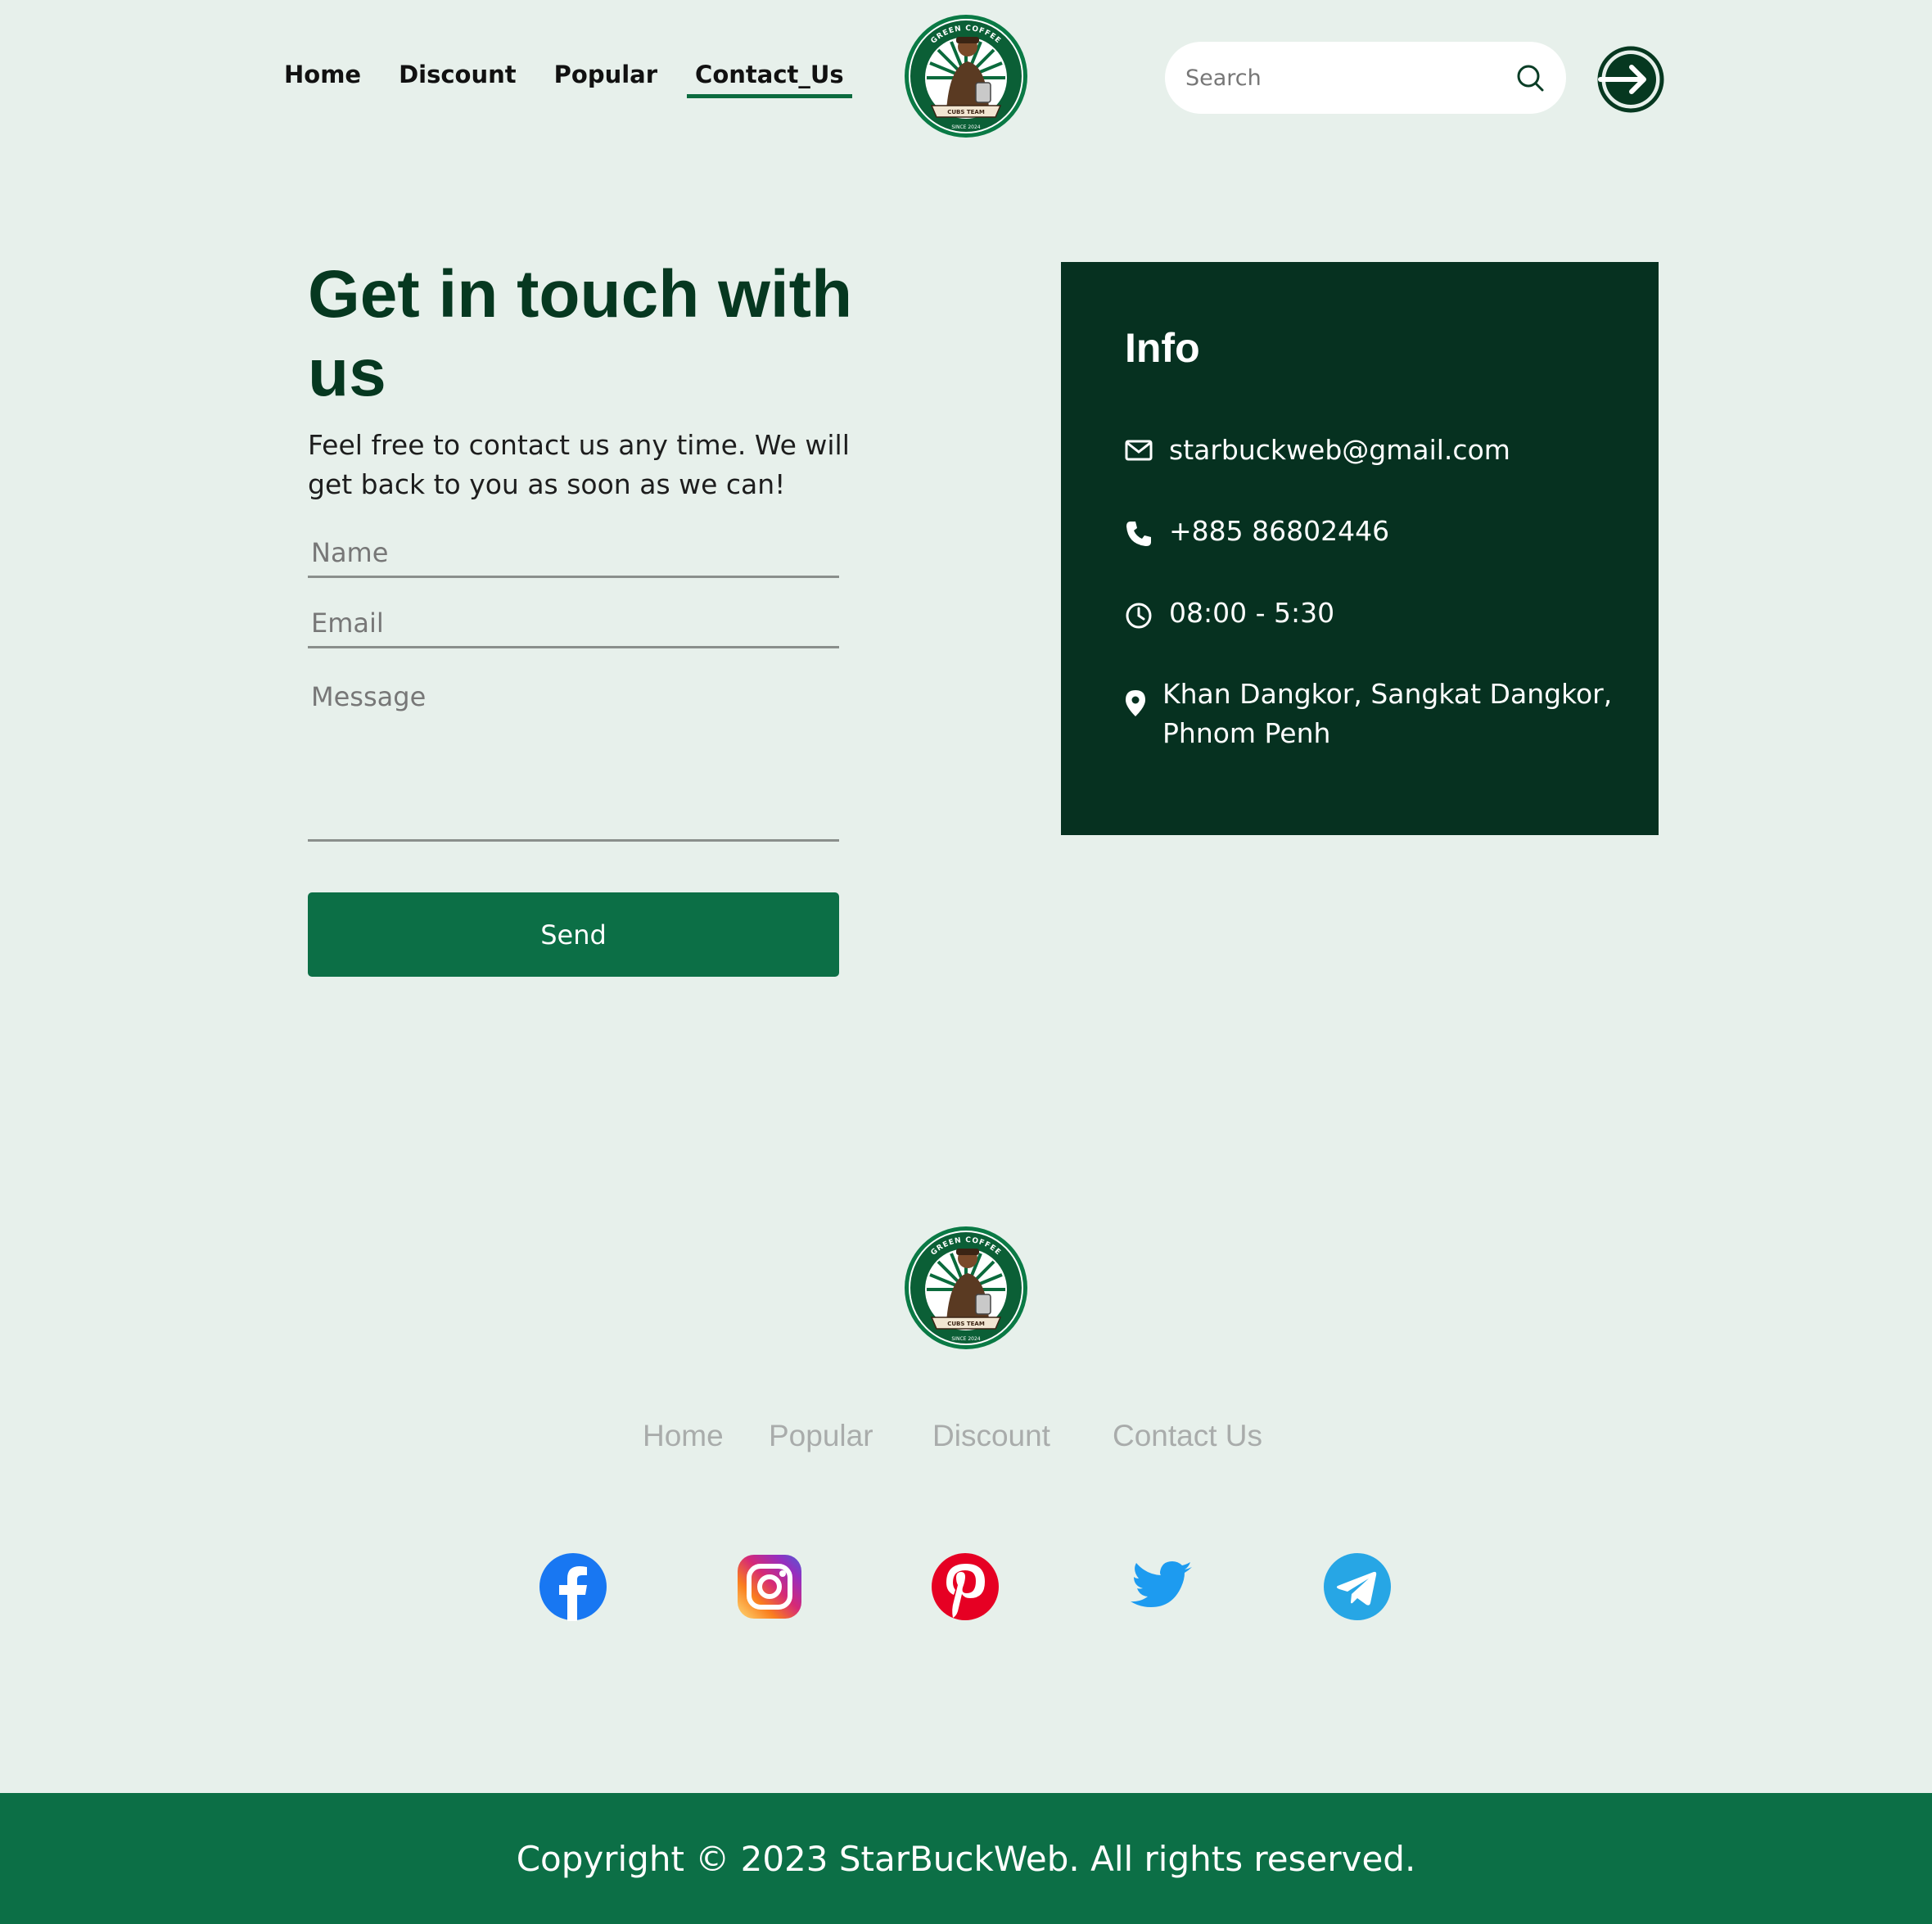  I want to click on login-icon, so click(1630, 79).